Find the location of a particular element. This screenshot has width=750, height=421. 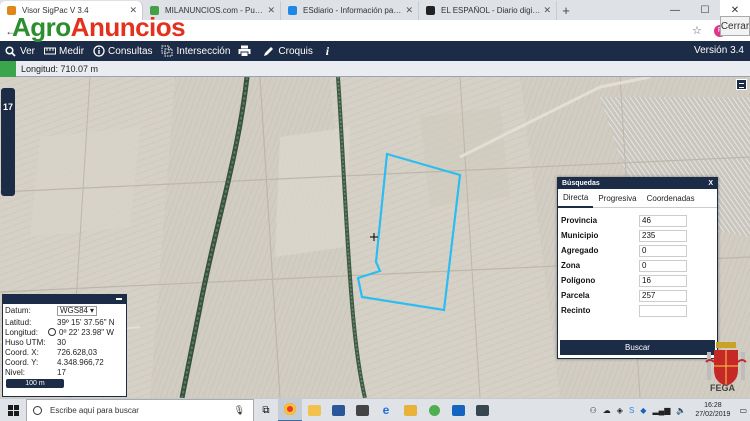

tab-progresiva: Progresiva is located at coordinates (617, 198).